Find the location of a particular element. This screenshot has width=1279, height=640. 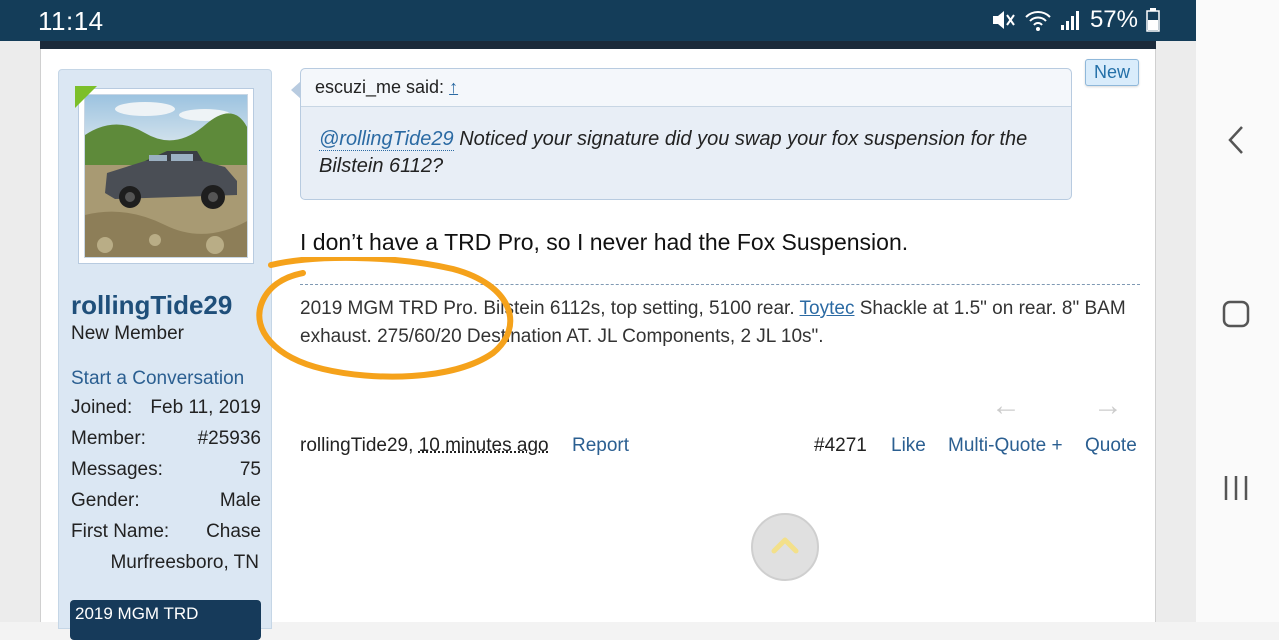

user-mention-link: @rollingTide29 is located at coordinates (386, 139).